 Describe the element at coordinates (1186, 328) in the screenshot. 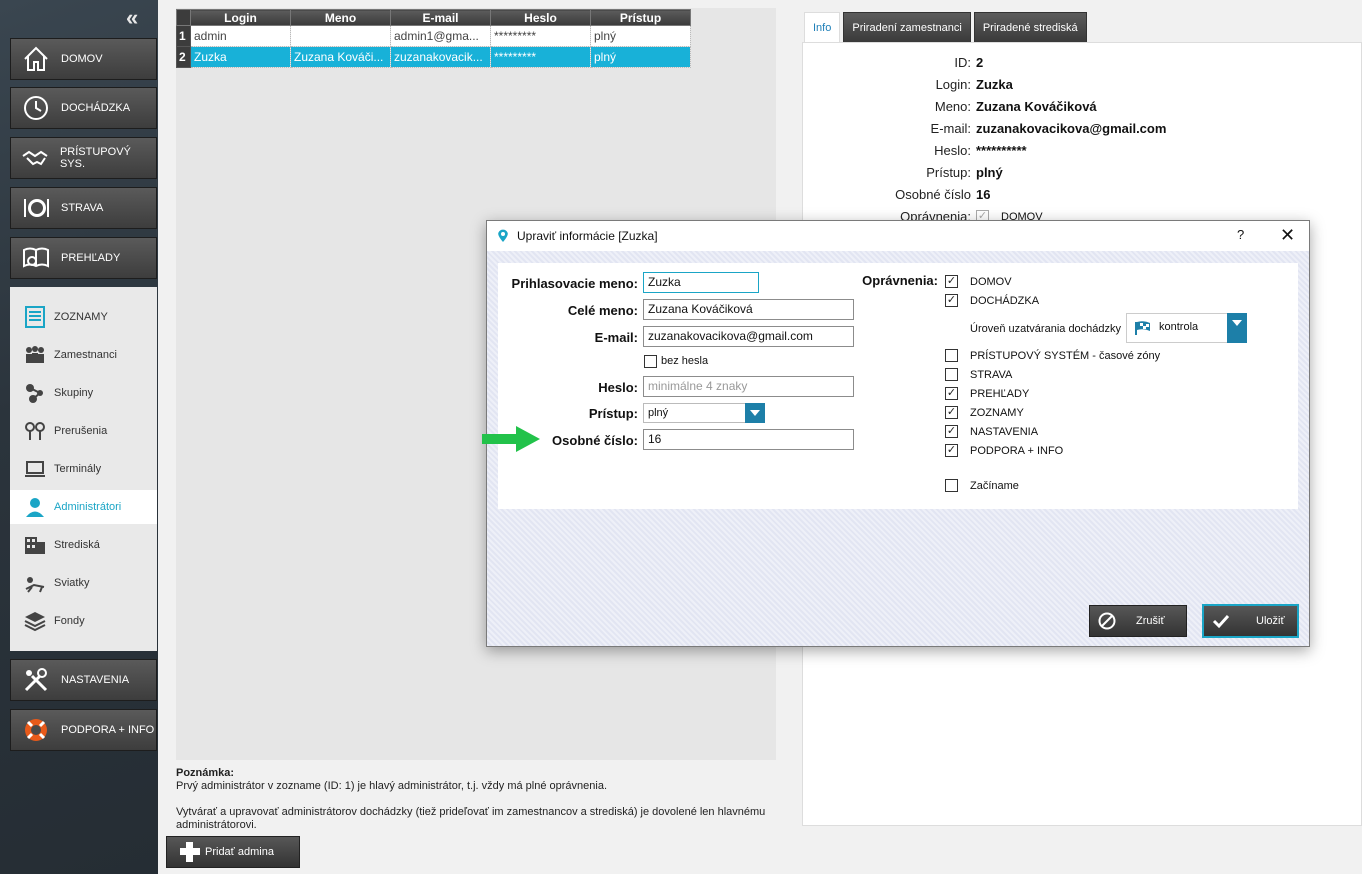

I see `closing-level-select: kontrola` at that location.